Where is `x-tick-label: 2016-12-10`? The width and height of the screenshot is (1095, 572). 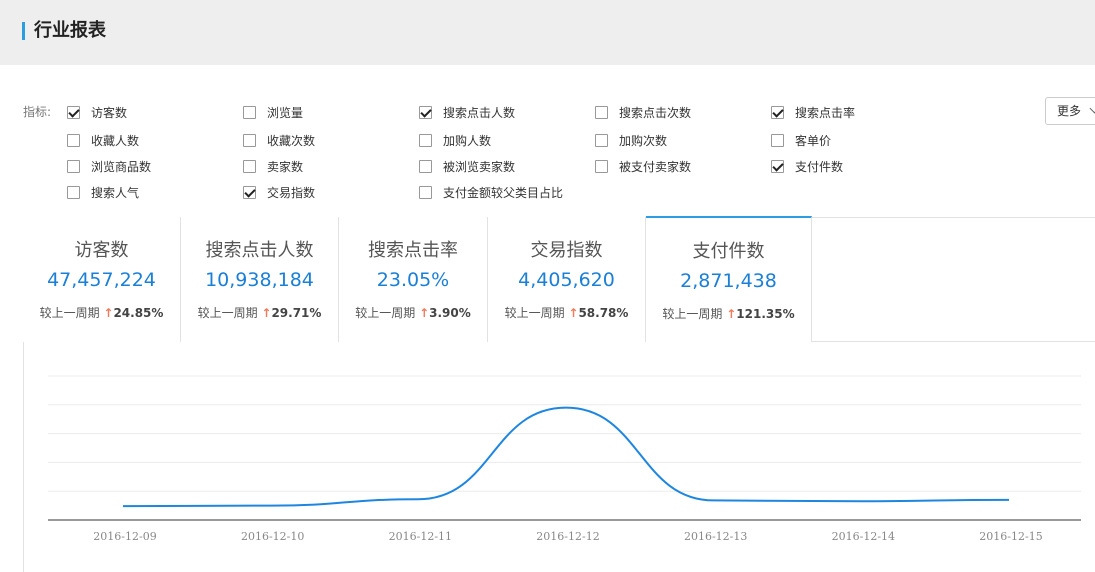 x-tick-label: 2016-12-10 is located at coordinates (272, 536).